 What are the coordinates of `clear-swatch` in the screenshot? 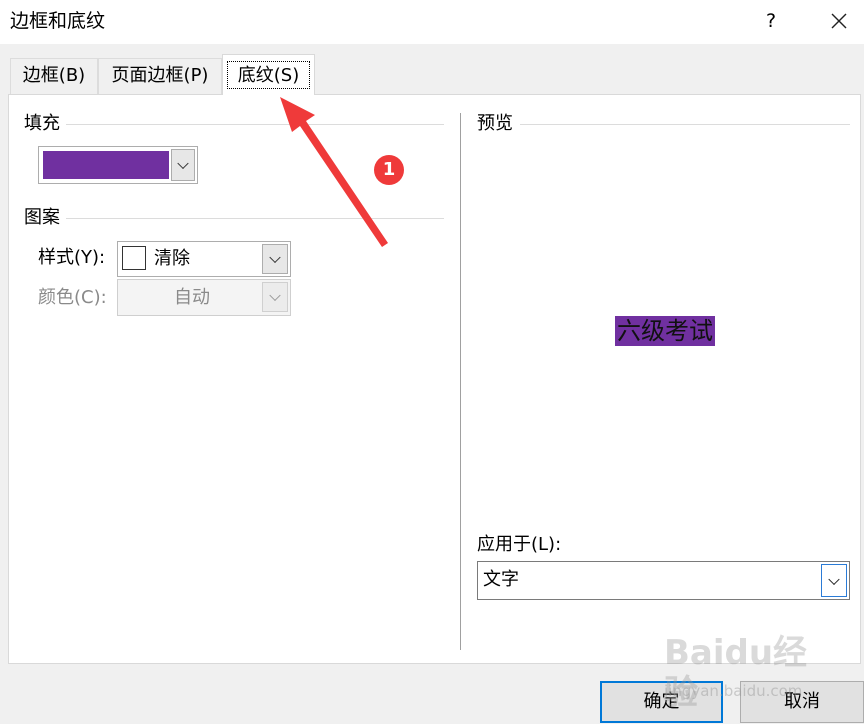 It's located at (134, 258).